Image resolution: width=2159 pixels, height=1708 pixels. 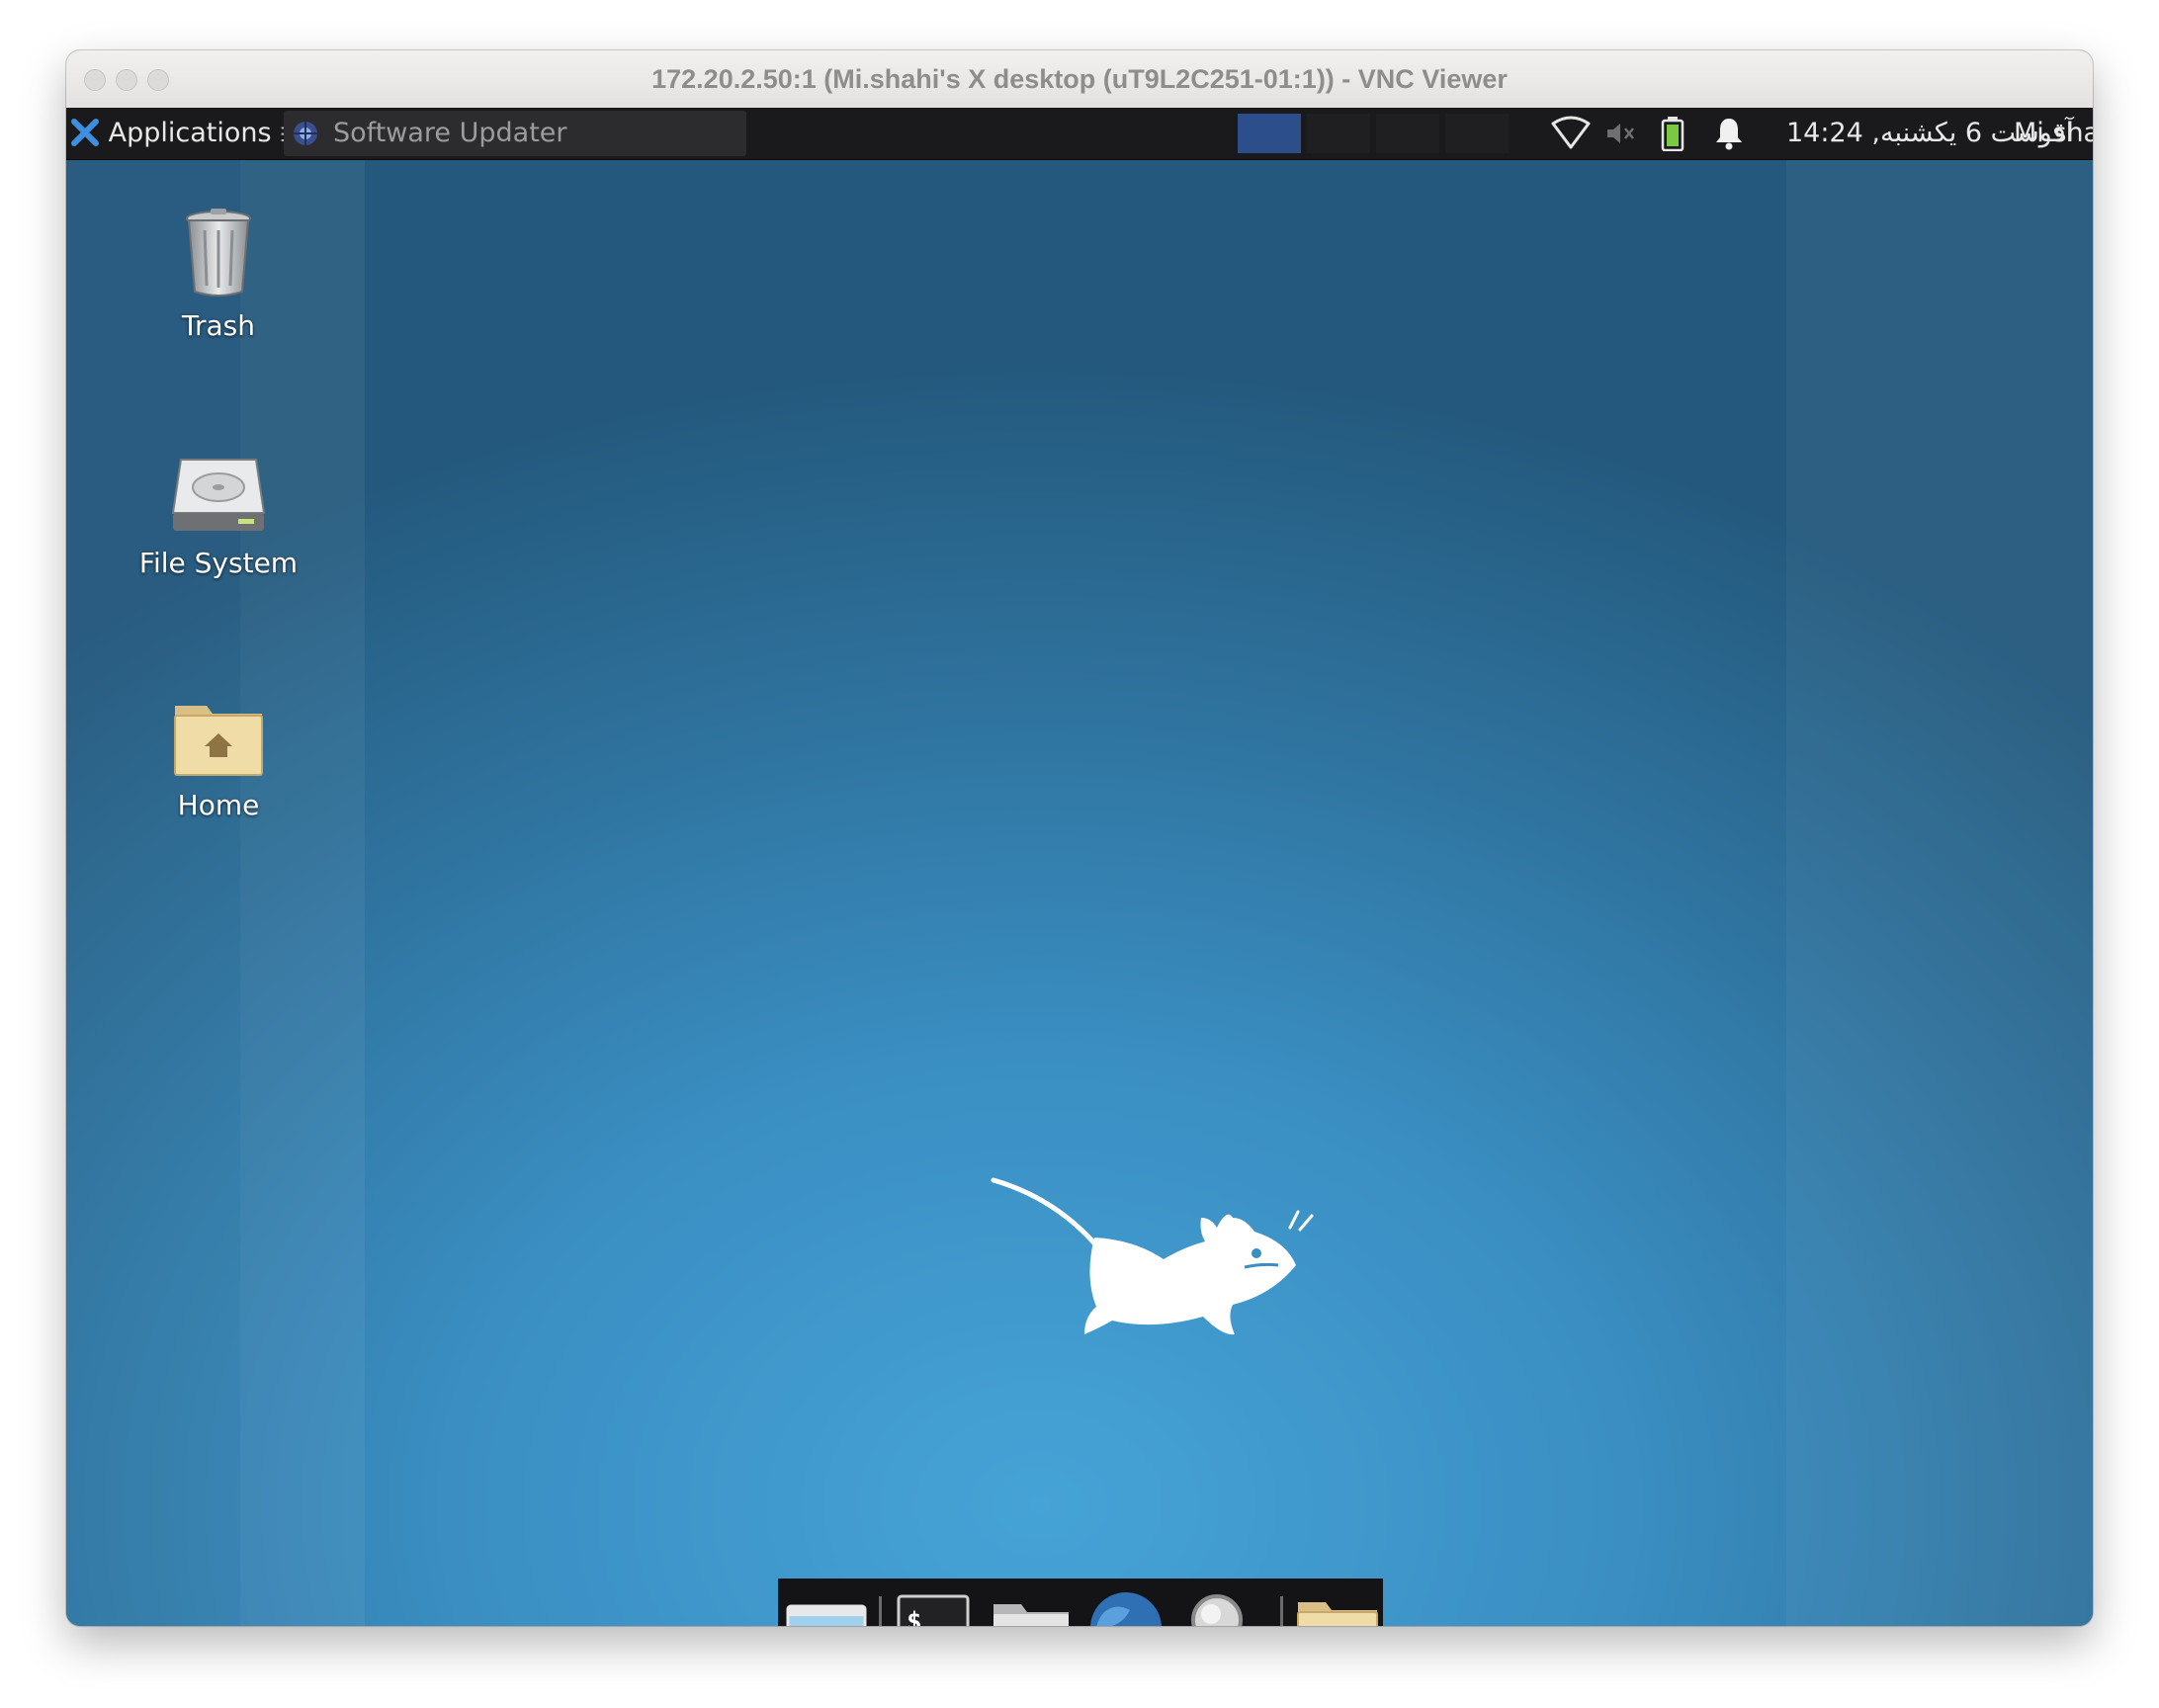 What do you see at coordinates (1621, 133) in the screenshot?
I see `volume-muted-icon` at bounding box center [1621, 133].